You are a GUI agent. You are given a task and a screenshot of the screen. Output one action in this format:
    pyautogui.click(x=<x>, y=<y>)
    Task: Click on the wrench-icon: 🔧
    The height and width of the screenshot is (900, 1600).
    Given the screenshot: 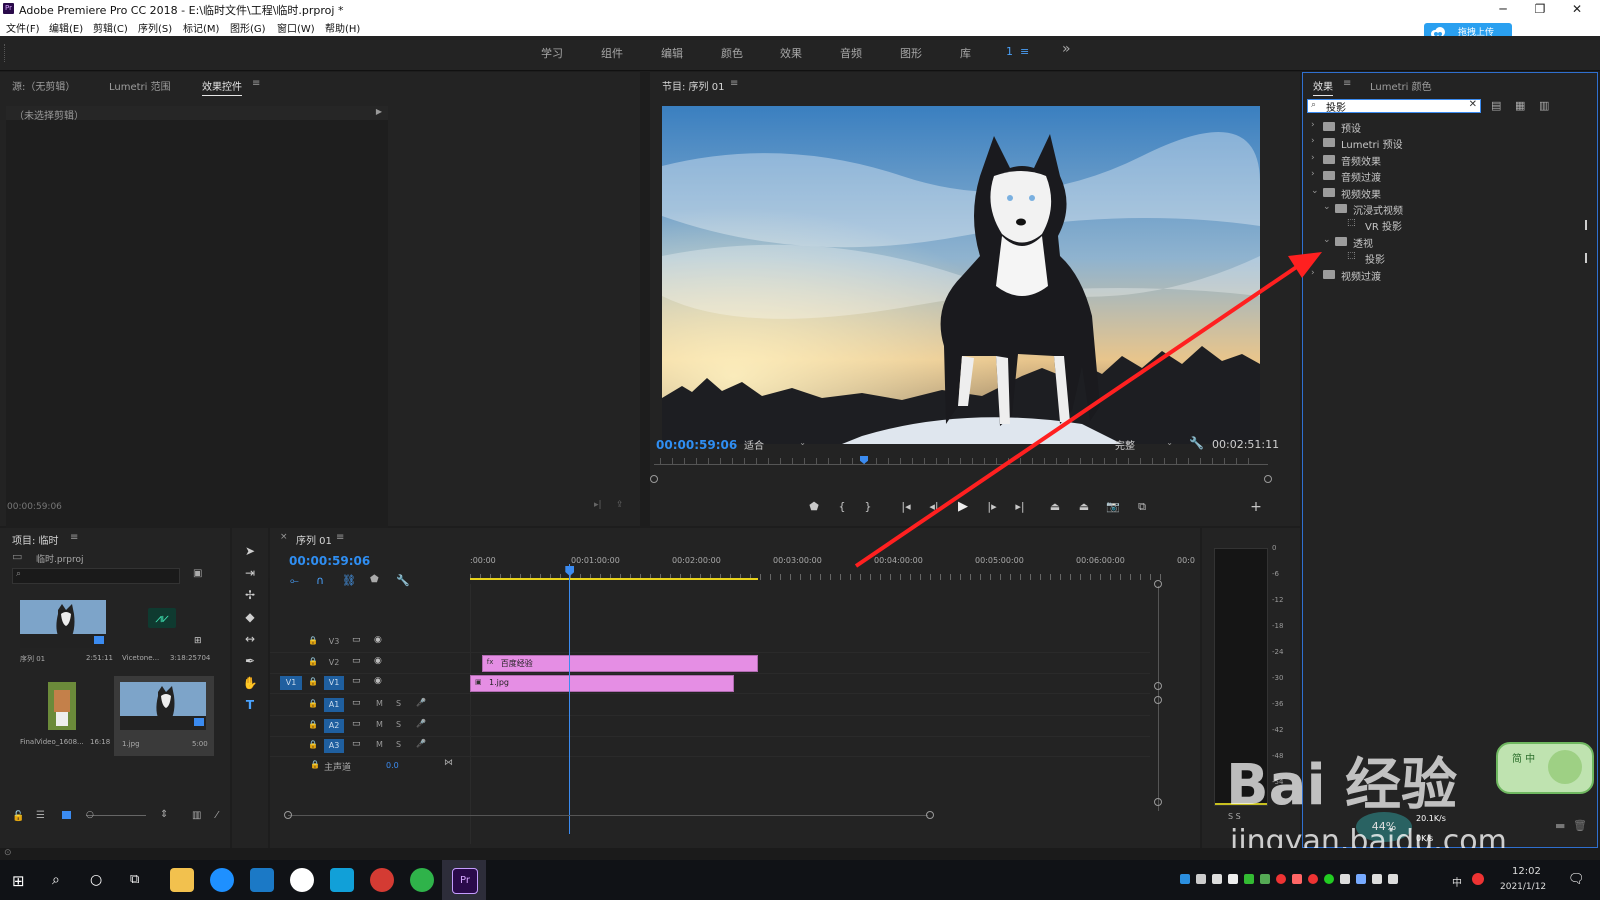 What is the action you would take?
    pyautogui.click(x=1196, y=443)
    